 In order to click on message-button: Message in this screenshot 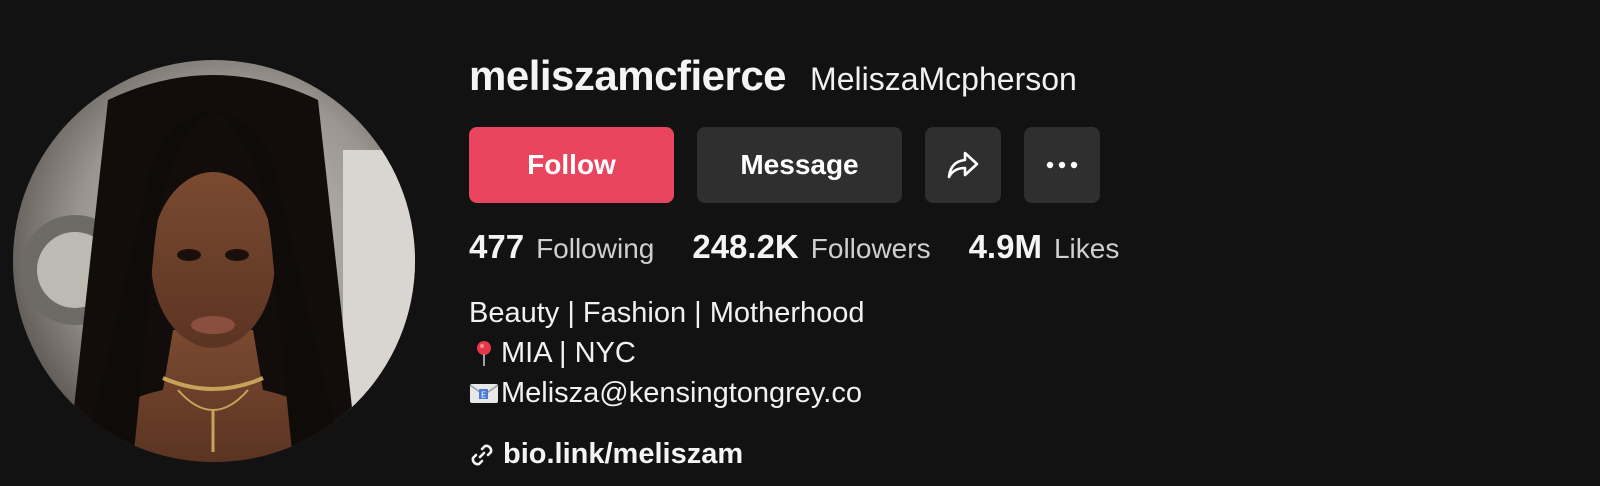, I will do `click(799, 165)`.